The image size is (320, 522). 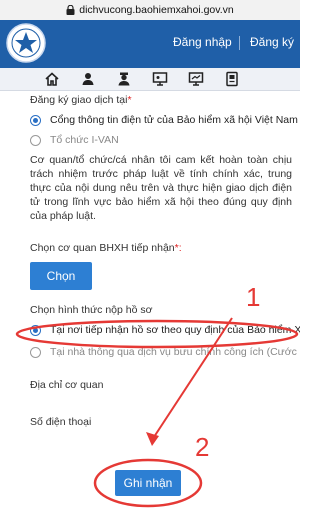 I want to click on radio-portal, so click(x=35, y=120).